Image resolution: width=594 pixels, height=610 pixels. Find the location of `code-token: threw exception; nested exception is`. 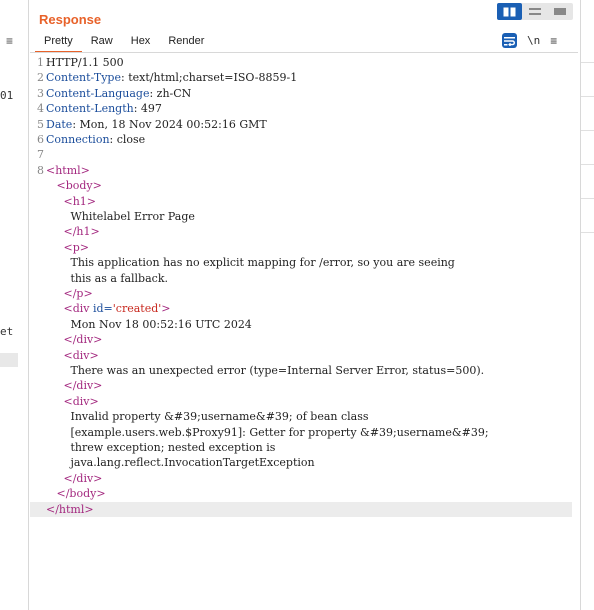

code-token: threw exception; nested exception is is located at coordinates (161, 447).